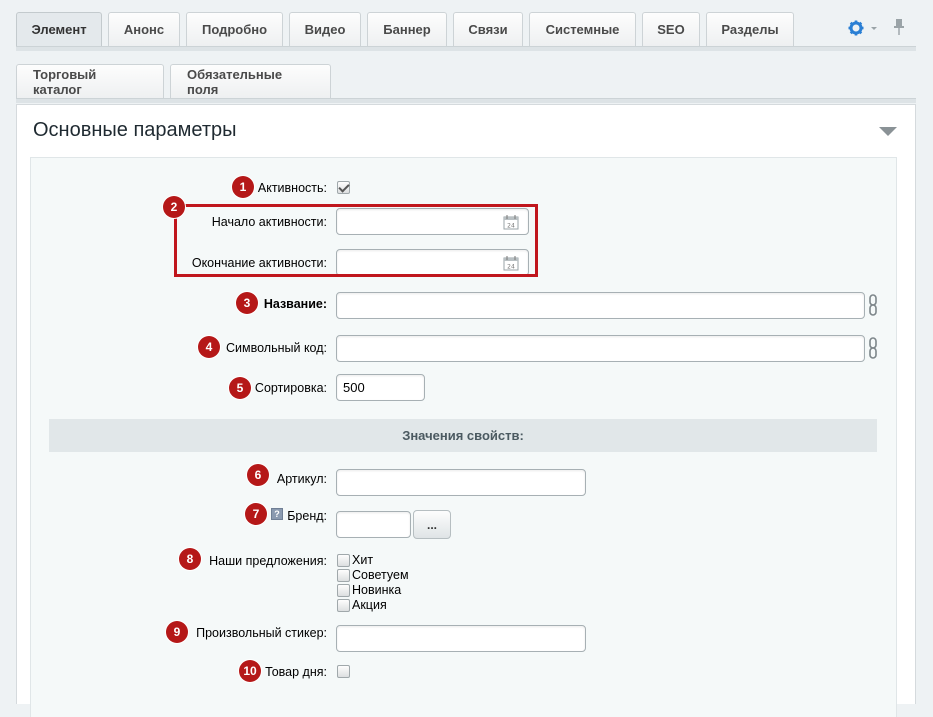 The height and width of the screenshot is (717, 933). Describe the element at coordinates (343, 560) in the screenshot. I see `offer-checkbox-hit` at that location.